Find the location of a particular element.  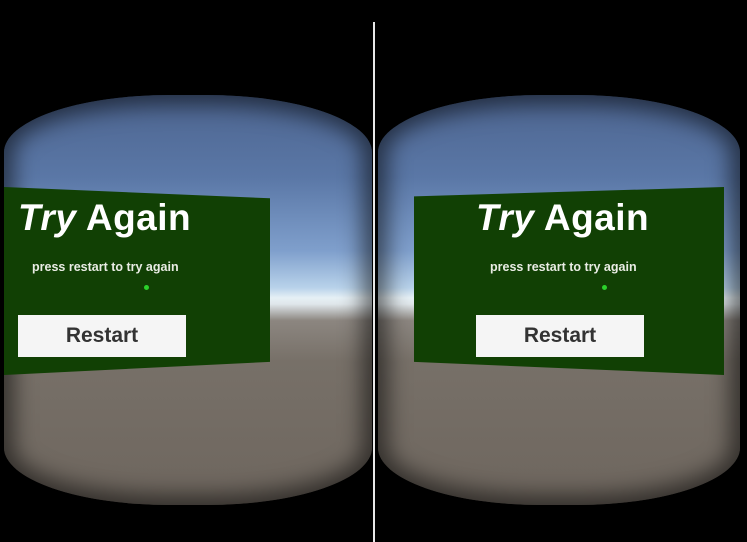

stereo-divider is located at coordinates (374, 282).